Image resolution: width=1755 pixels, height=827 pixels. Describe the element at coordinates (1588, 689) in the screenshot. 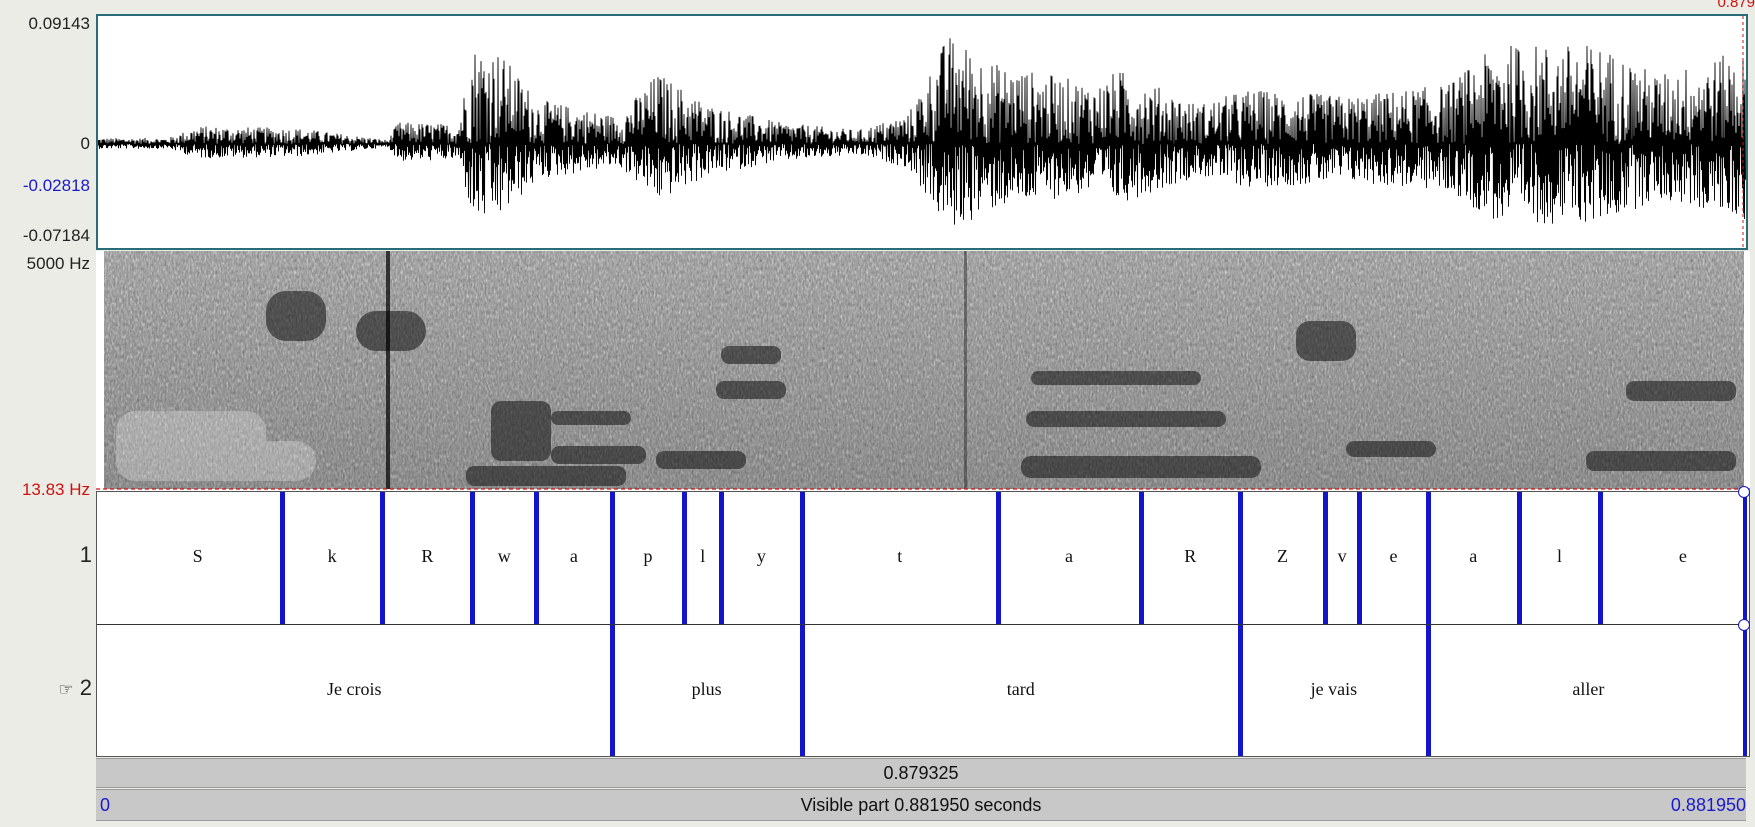

I see `tier-2-segment-label: aller` at that location.